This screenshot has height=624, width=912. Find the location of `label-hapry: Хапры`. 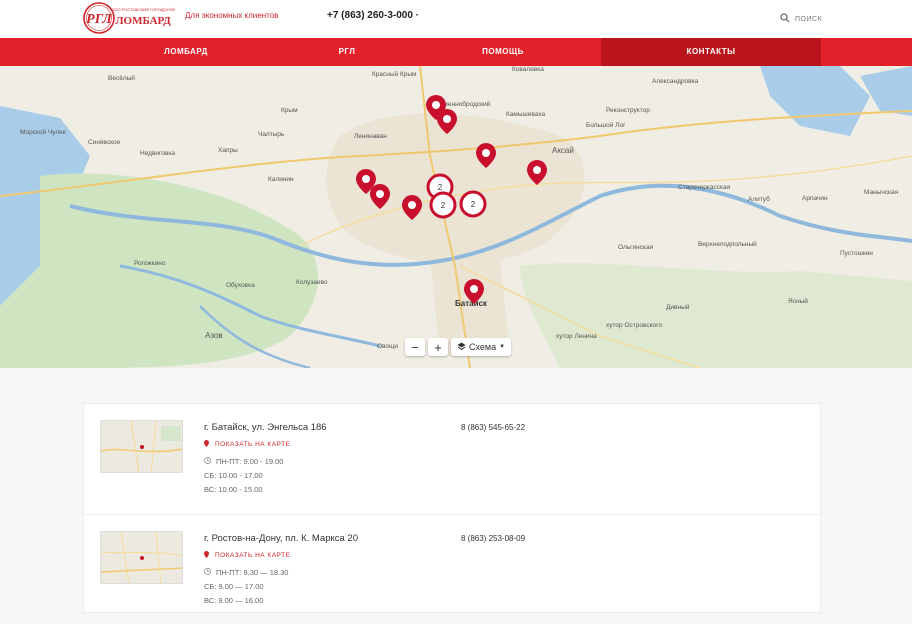

label-hapry: Хапры is located at coordinates (228, 150).